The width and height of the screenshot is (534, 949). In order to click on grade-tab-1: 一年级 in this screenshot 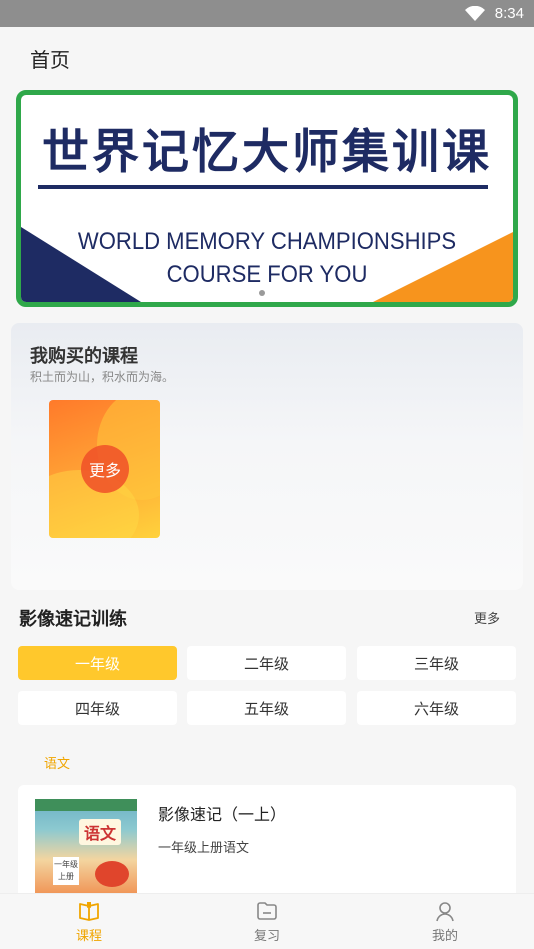, I will do `click(97, 663)`.